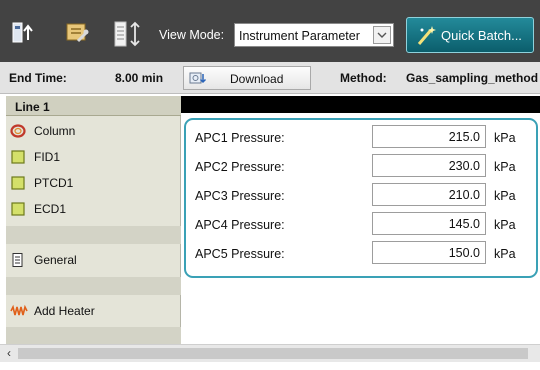 The height and width of the screenshot is (370, 540). What do you see at coordinates (361, 195) in the screenshot?
I see `apc3-row: APC3 Pressure: kPa` at bounding box center [361, 195].